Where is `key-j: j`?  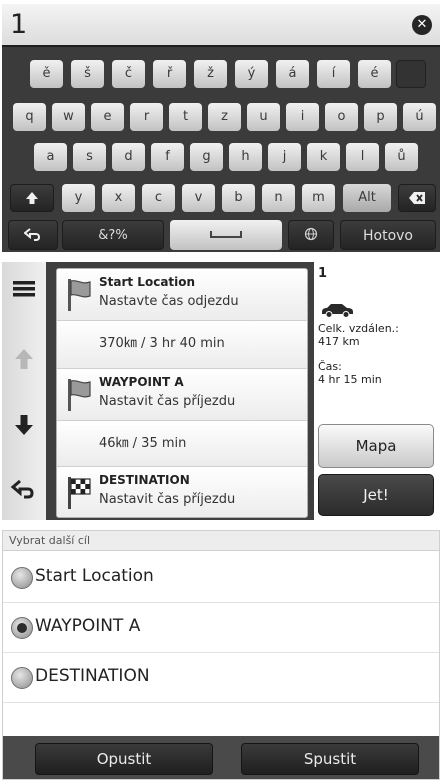
key-j: j is located at coordinates (284, 157).